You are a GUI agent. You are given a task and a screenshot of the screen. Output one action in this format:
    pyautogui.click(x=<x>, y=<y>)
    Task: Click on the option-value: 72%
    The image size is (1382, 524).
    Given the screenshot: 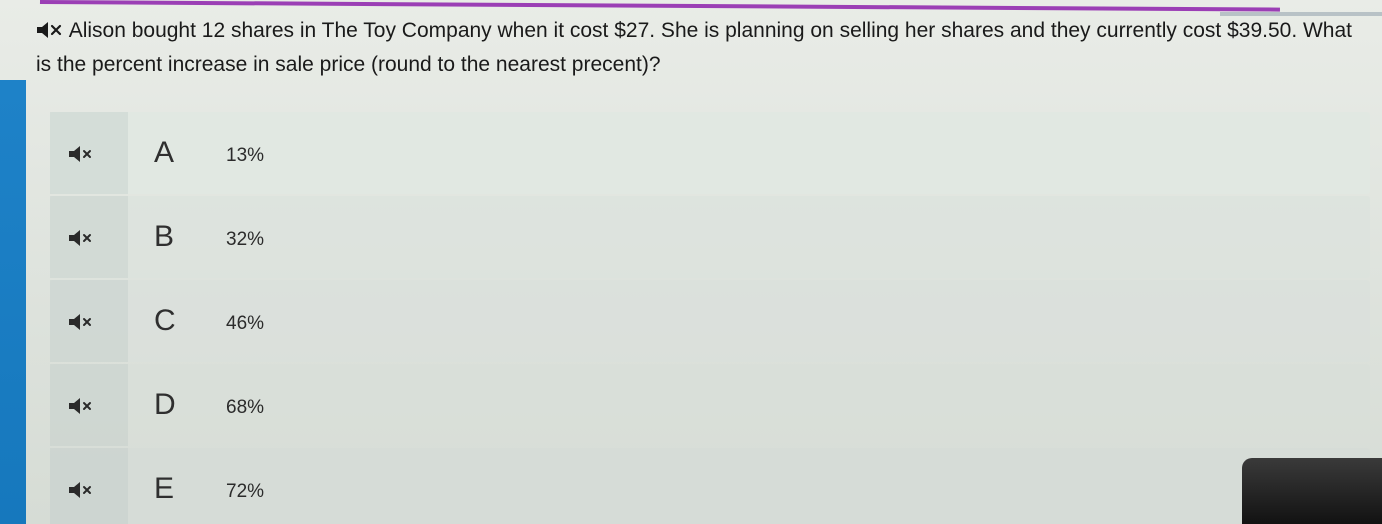 What is the action you would take?
    pyautogui.click(x=245, y=491)
    